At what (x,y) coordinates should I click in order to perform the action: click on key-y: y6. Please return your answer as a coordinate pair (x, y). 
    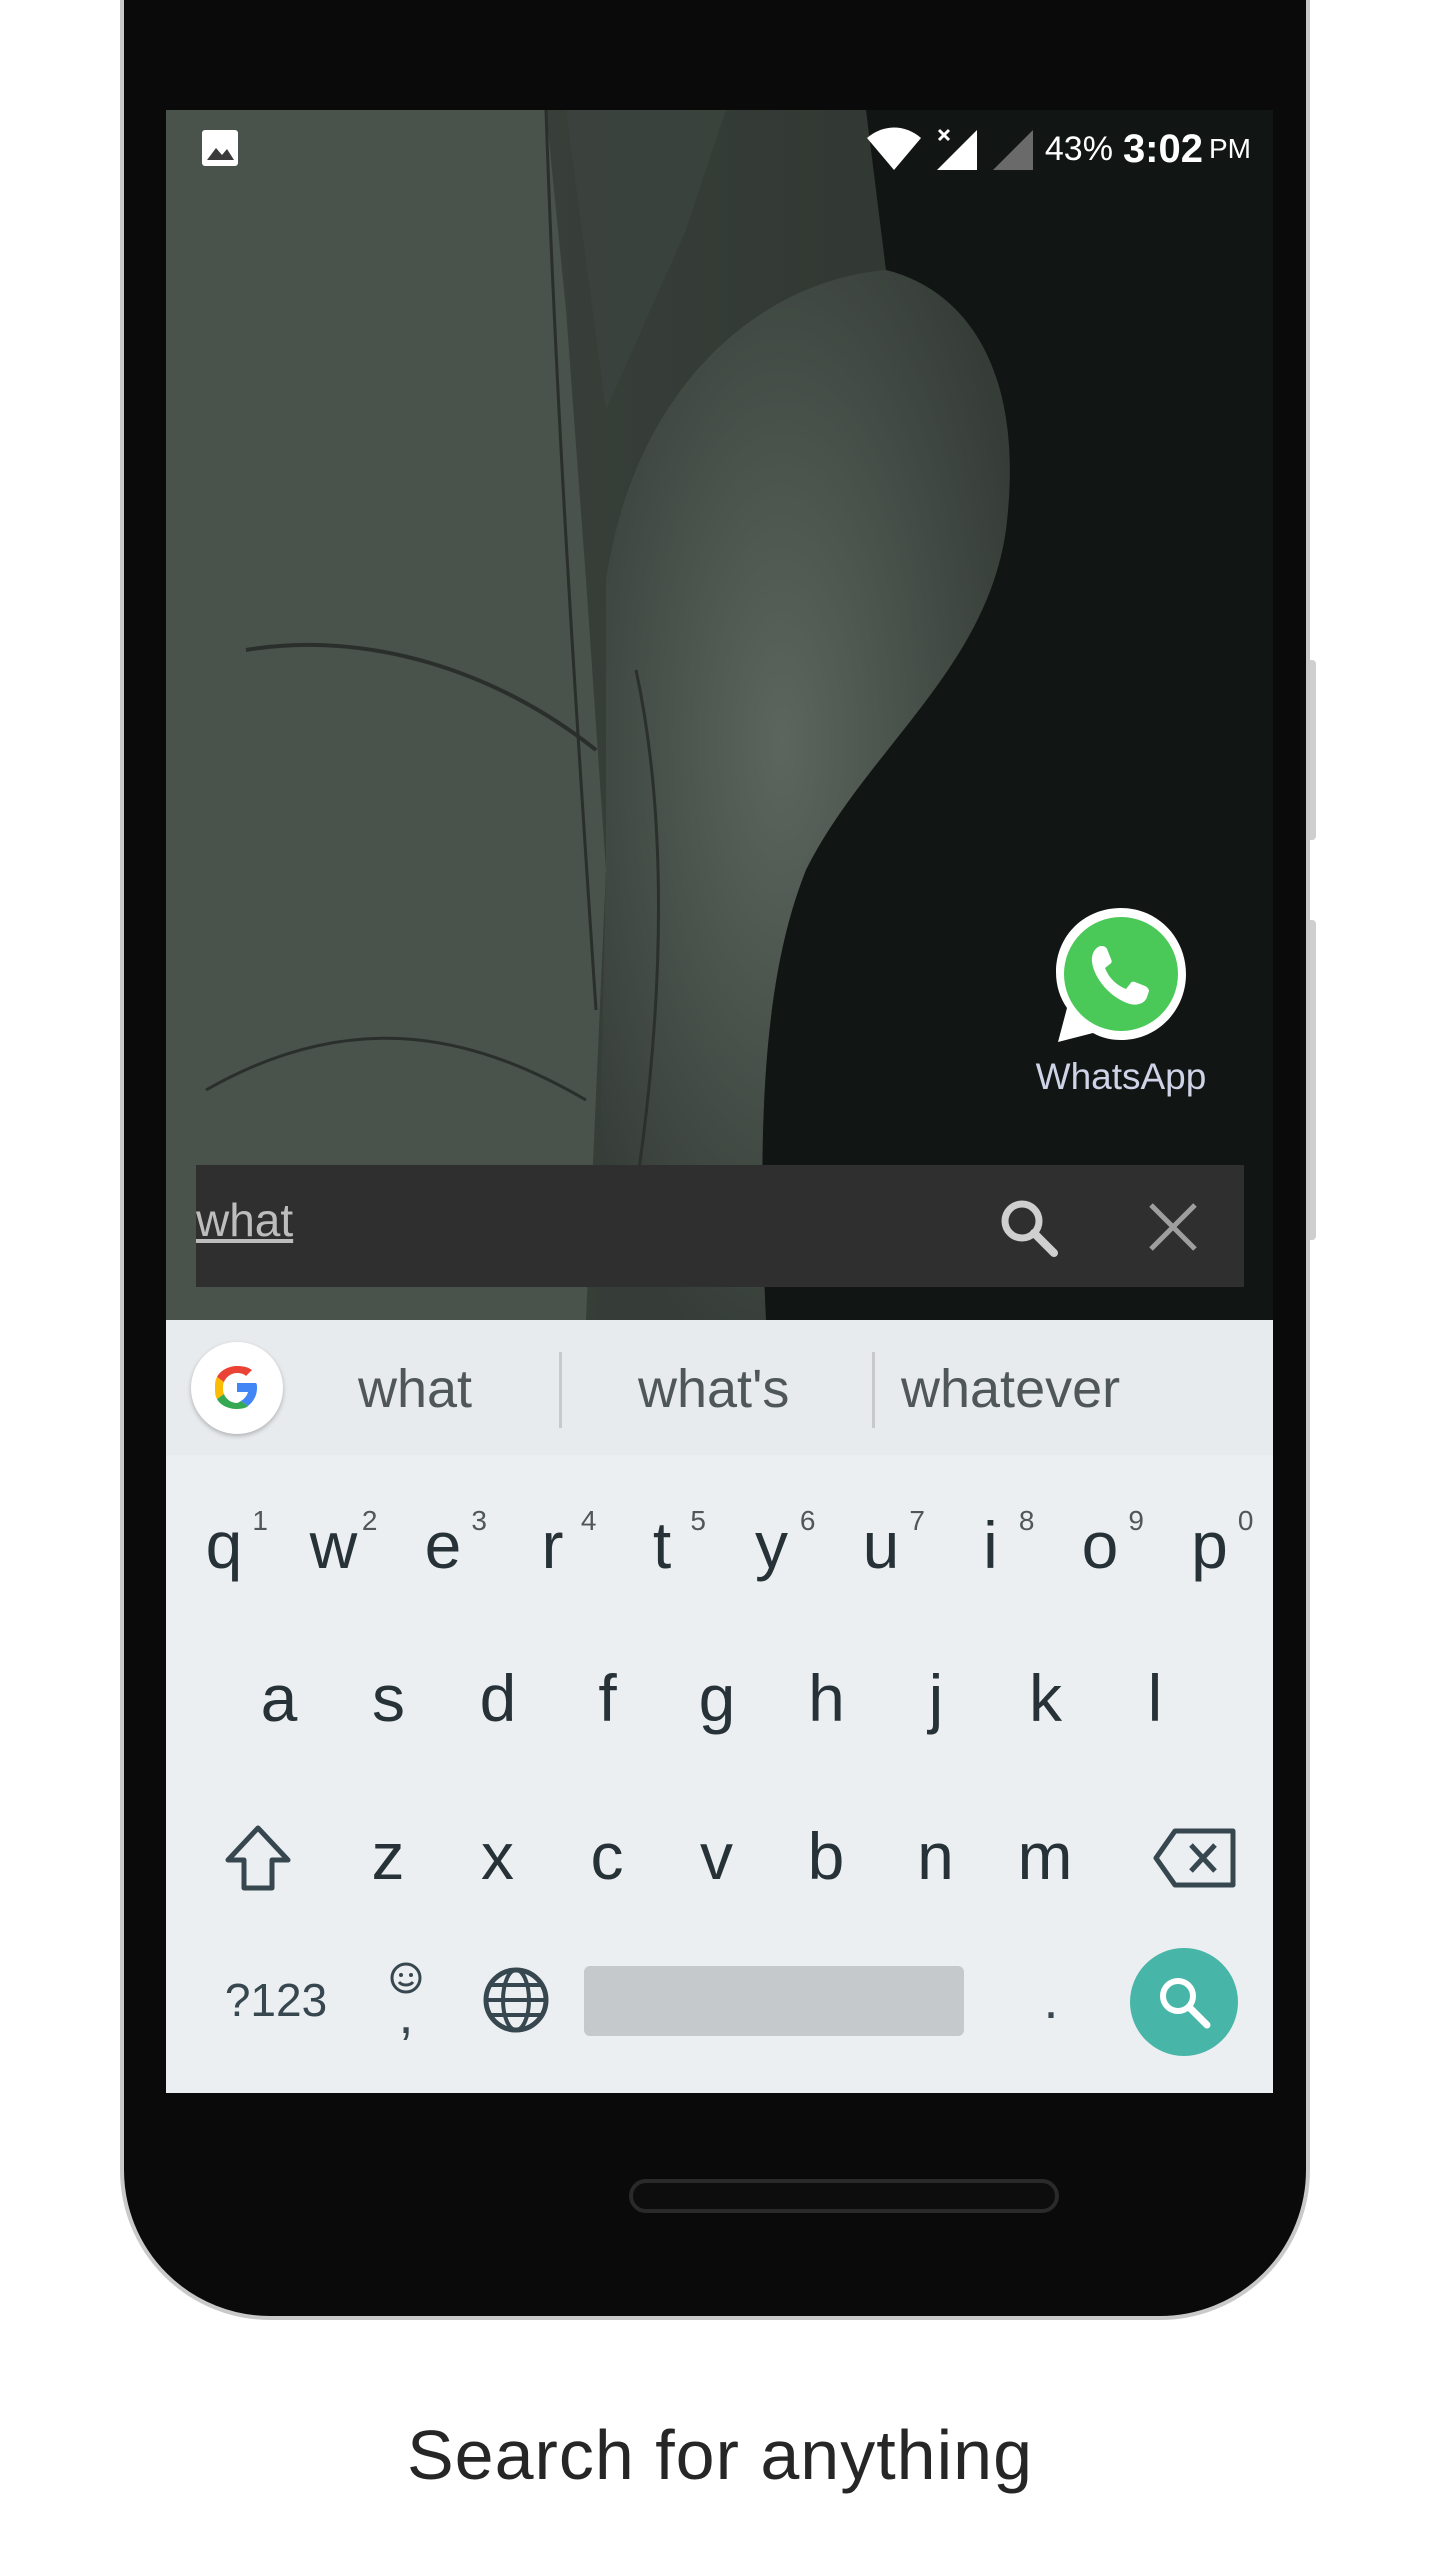
    Looking at the image, I should click on (772, 1545).